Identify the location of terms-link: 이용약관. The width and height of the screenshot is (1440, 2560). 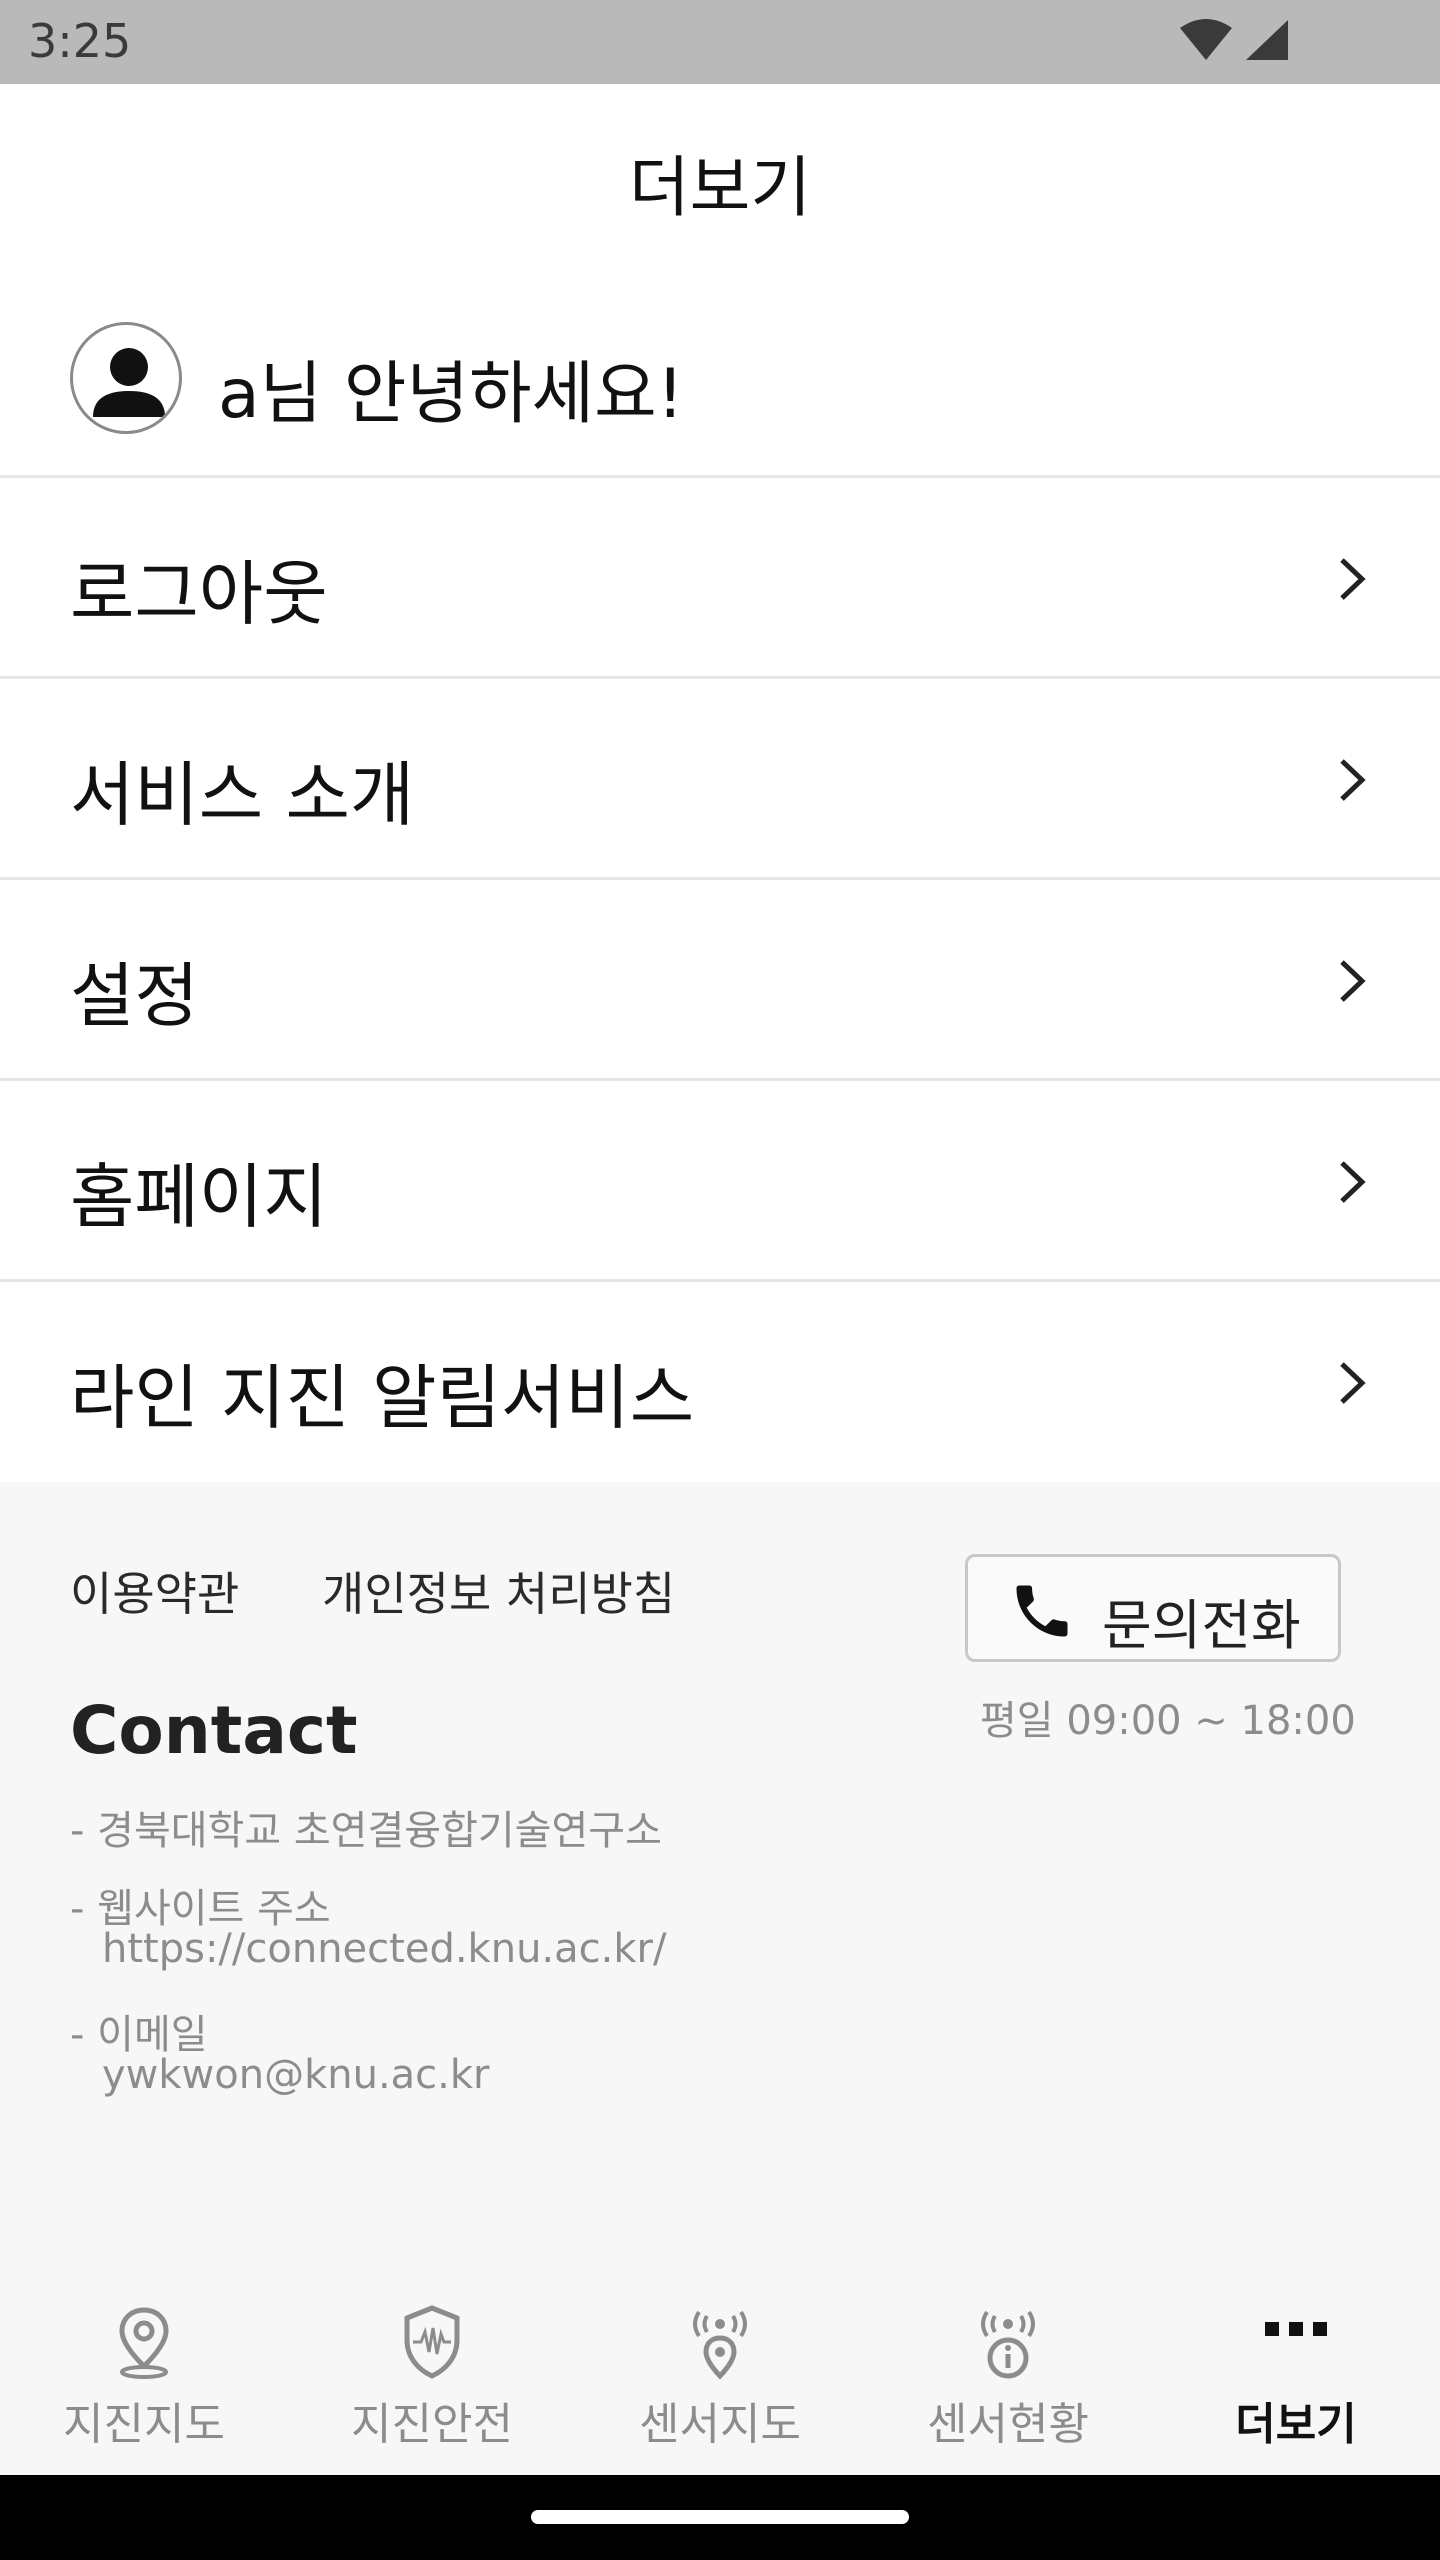
(154, 1591).